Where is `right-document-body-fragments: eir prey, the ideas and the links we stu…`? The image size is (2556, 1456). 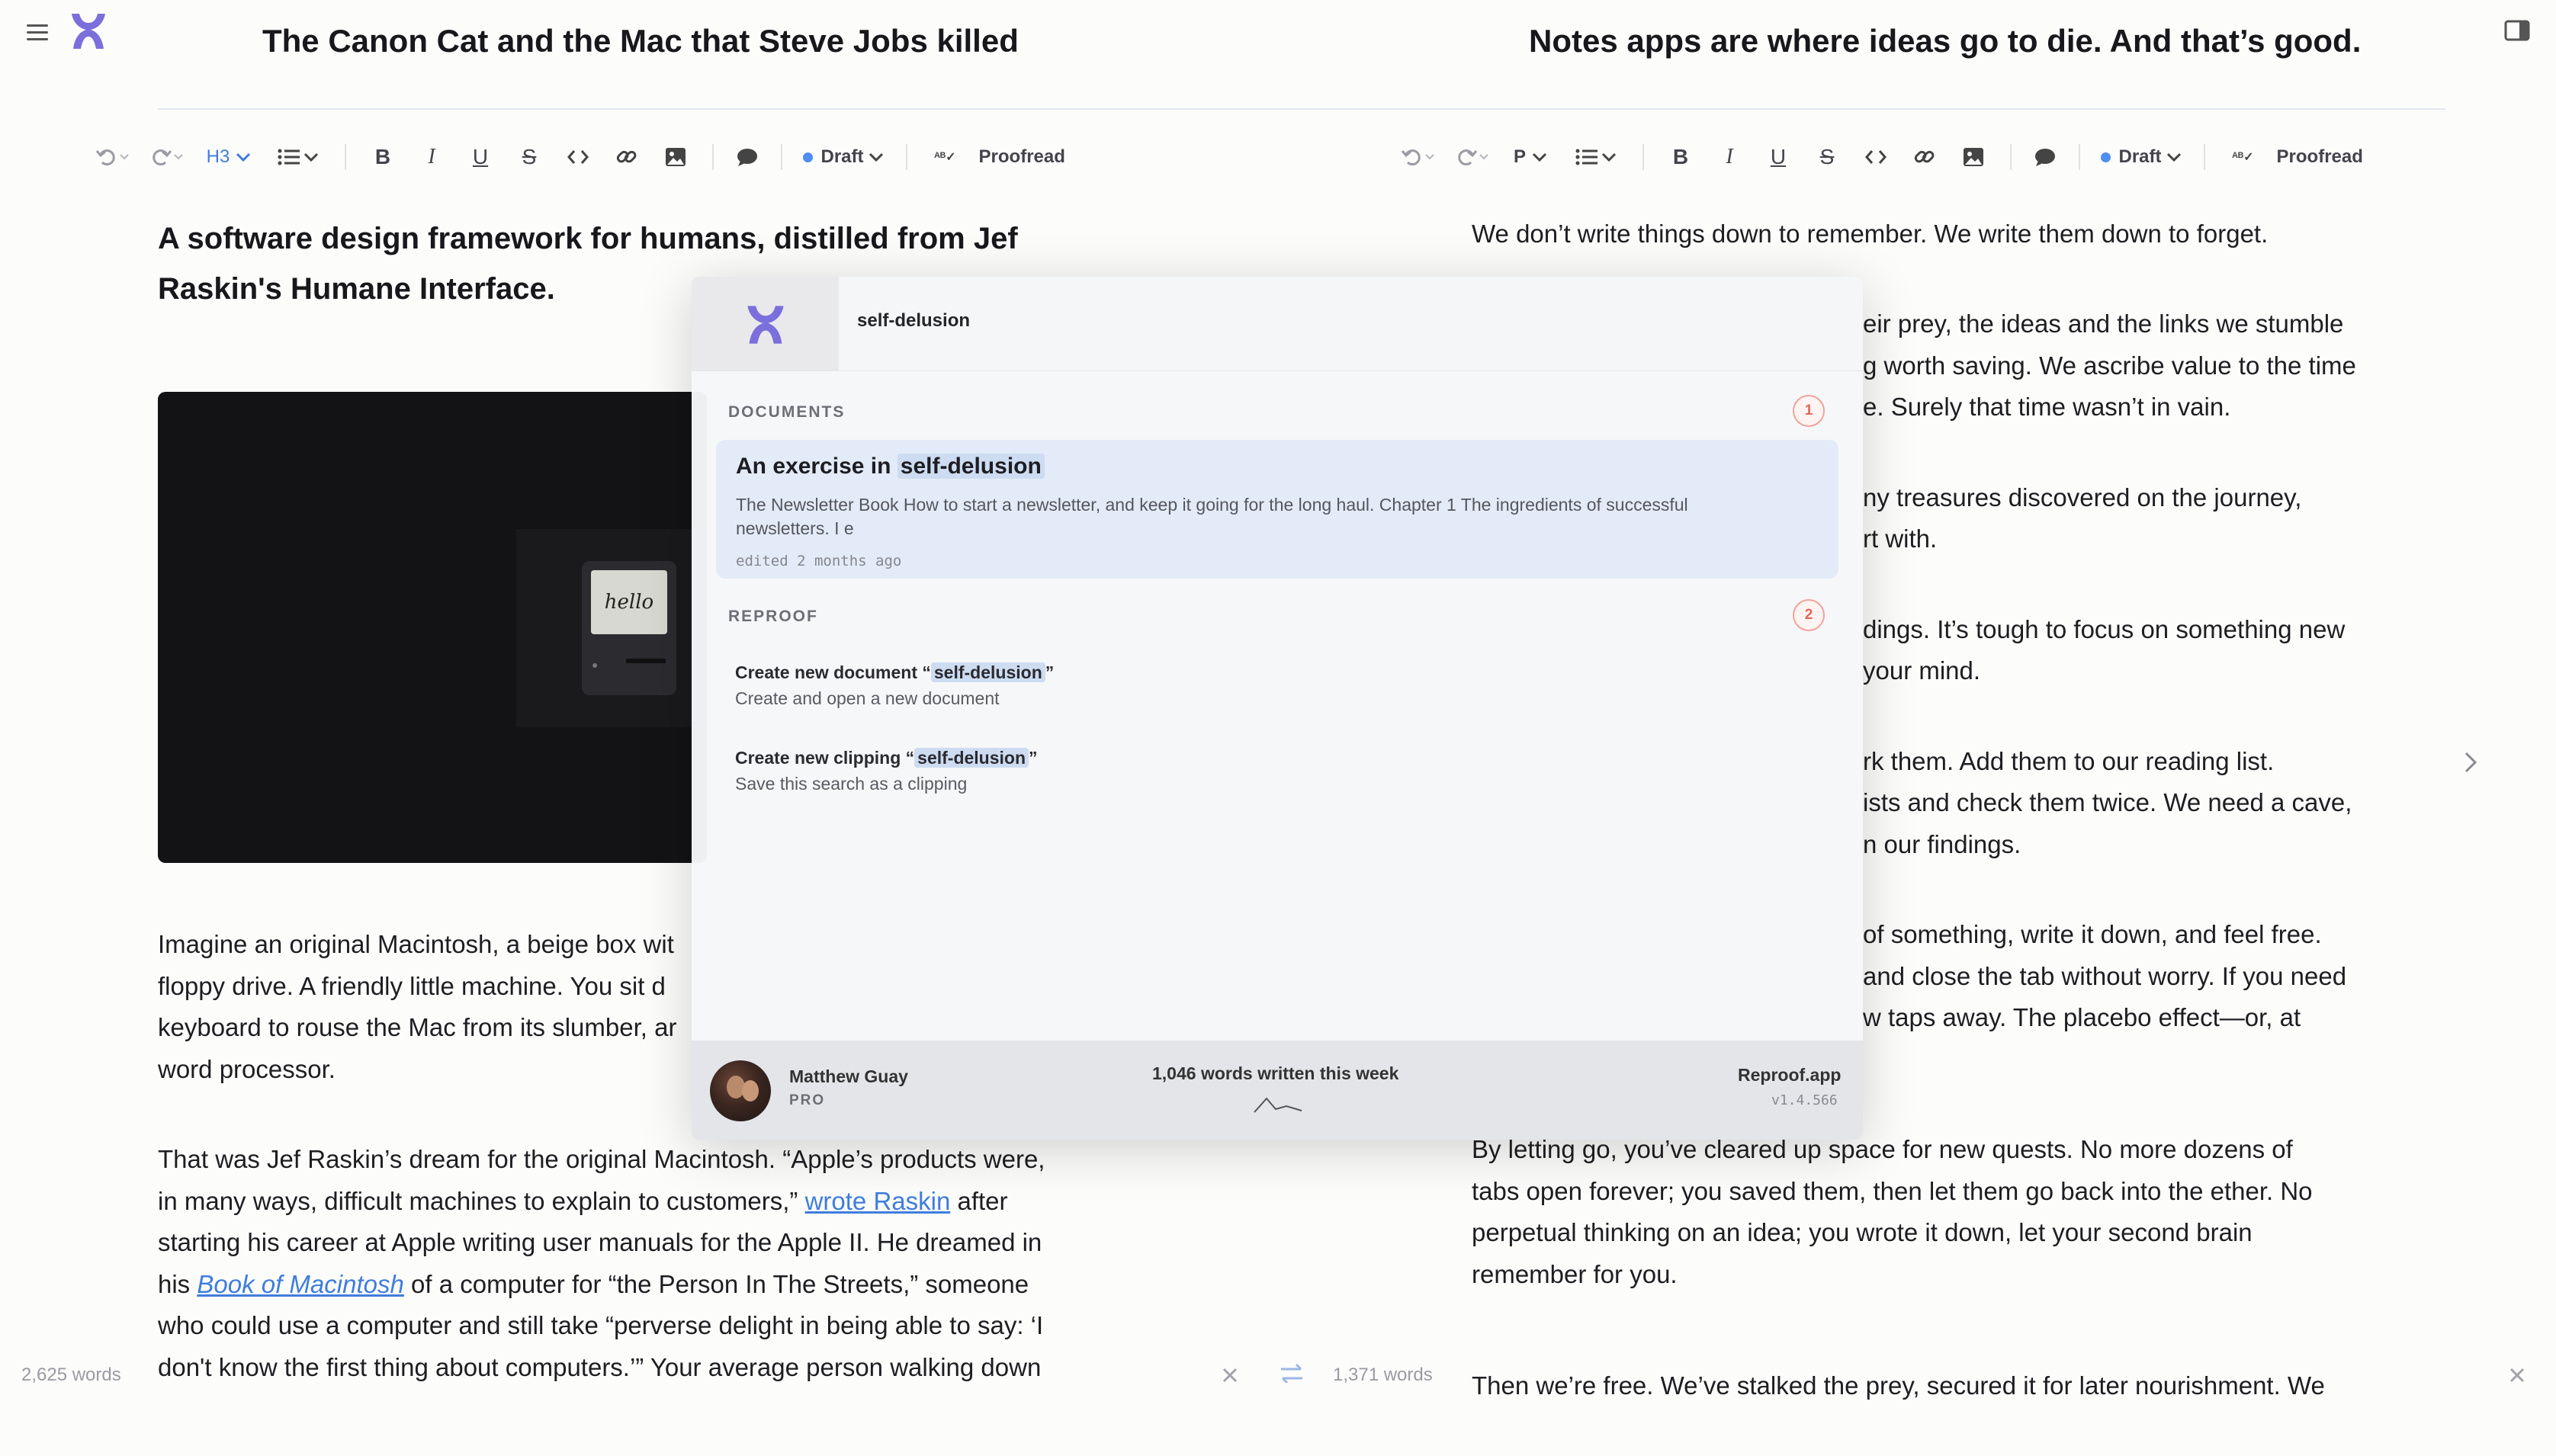 right-document-body-fragments: eir prey, the ideas and the links we stu… is located at coordinates (2137, 695).